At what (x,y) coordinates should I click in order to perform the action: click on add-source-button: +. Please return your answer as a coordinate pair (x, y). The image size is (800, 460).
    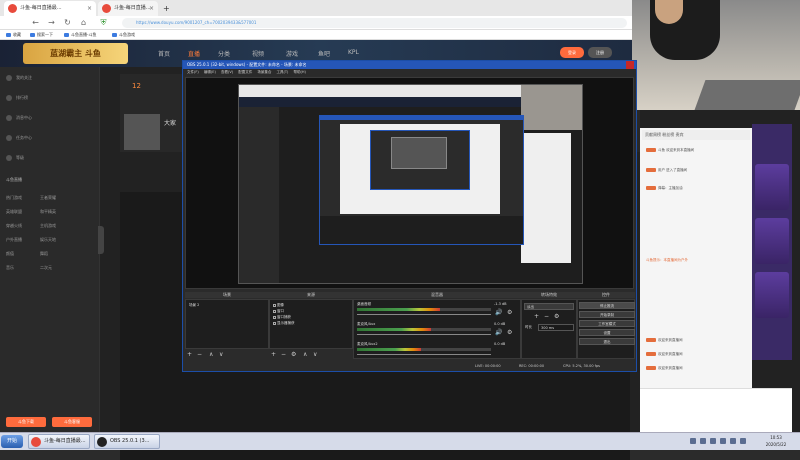
    Looking at the image, I should click on (273, 355).